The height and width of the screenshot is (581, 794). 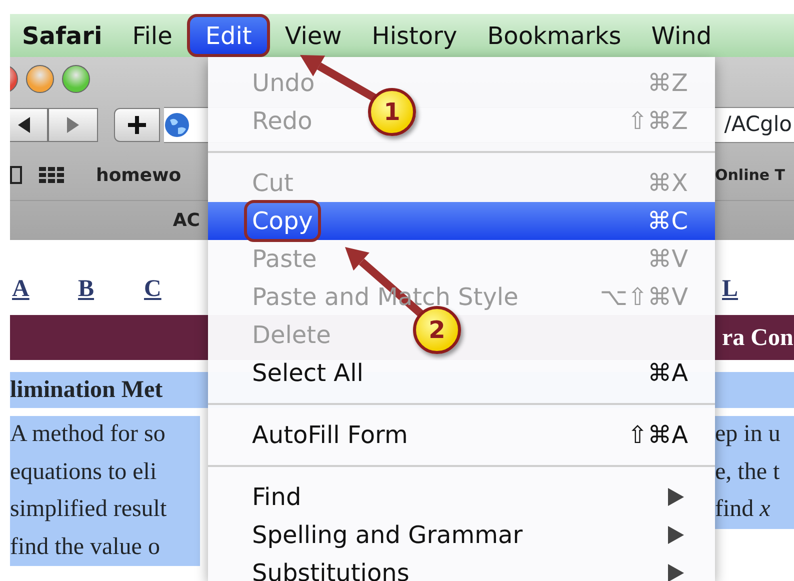 What do you see at coordinates (85, 547) in the screenshot?
I see `definition-text: find the value o` at bounding box center [85, 547].